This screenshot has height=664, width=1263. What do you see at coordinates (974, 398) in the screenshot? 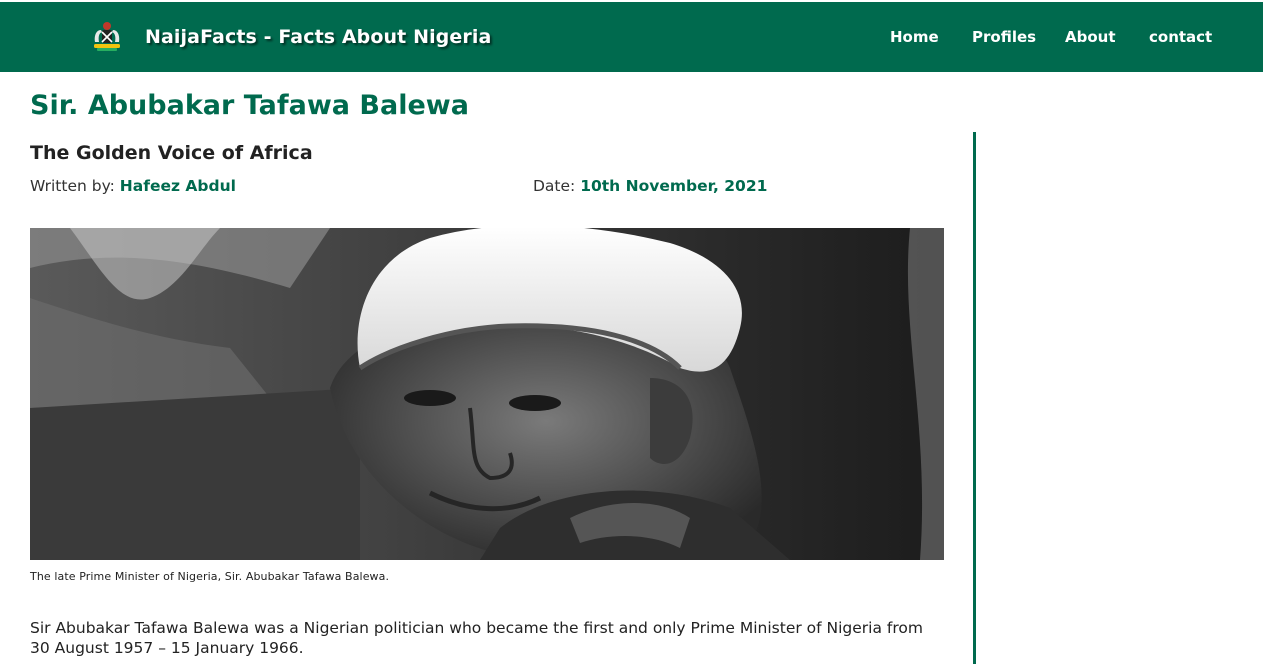
I see `sidebar-divider` at bounding box center [974, 398].